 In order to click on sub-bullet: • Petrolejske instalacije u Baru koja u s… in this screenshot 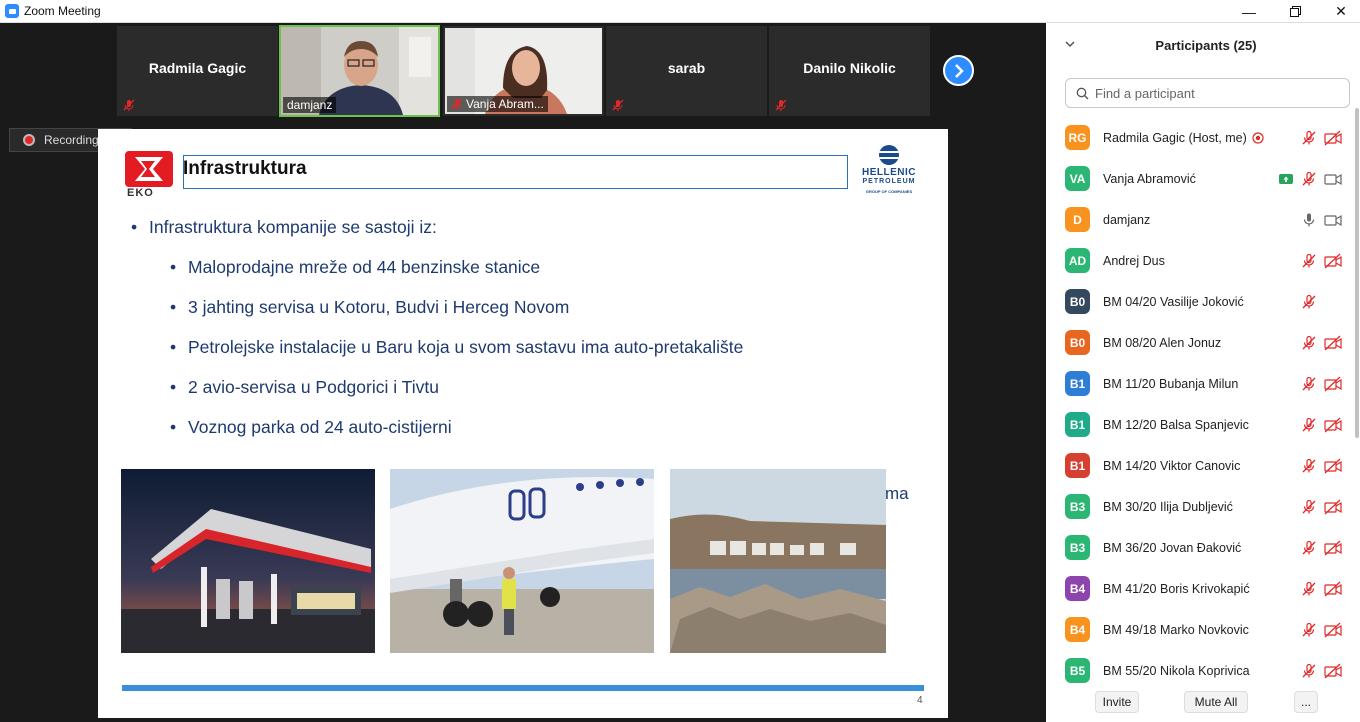, I will do `click(457, 347)`.